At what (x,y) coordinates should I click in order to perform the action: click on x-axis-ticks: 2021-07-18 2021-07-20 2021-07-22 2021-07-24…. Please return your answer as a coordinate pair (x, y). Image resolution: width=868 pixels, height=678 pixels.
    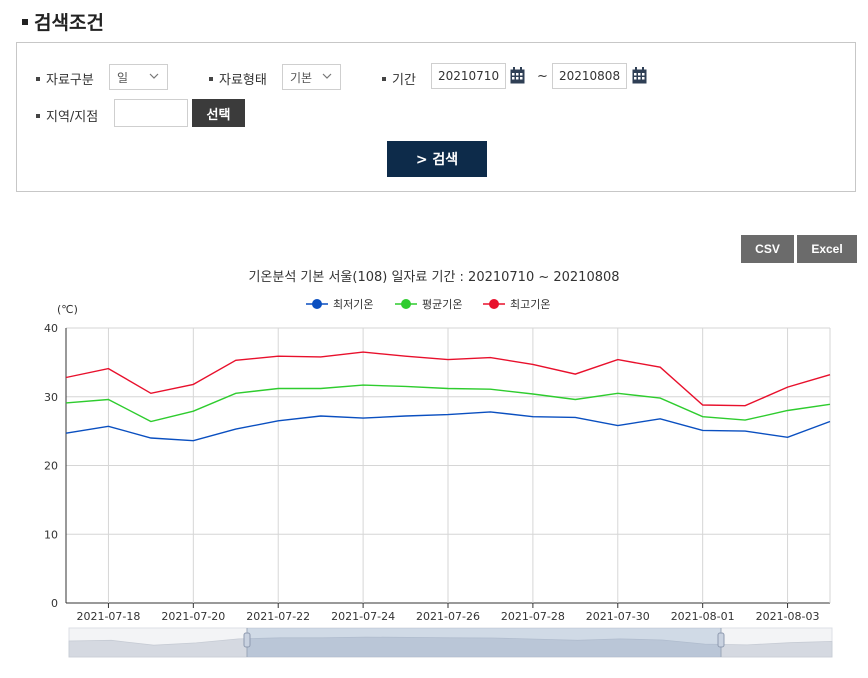
    Looking at the image, I should click on (448, 613).